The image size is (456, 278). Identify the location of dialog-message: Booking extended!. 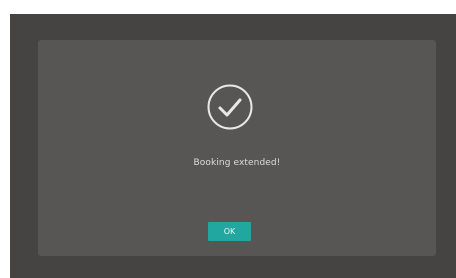
(237, 163).